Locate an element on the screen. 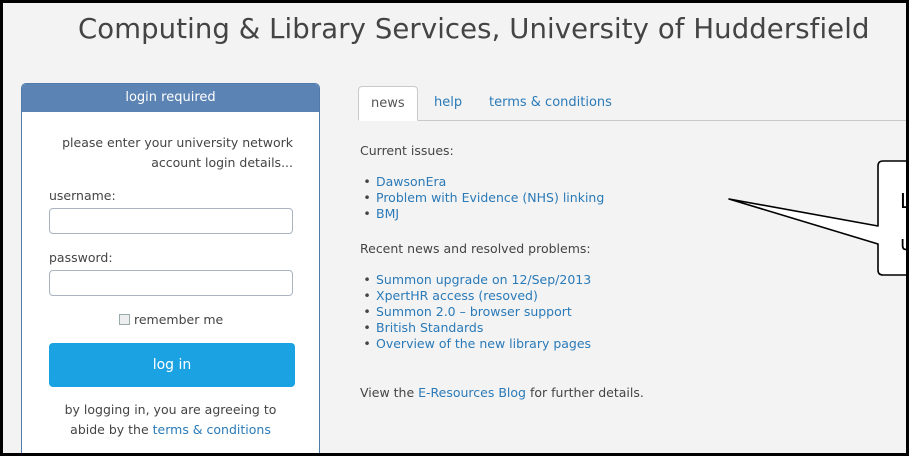  callout-text-line-2: u is located at coordinates (903, 243).